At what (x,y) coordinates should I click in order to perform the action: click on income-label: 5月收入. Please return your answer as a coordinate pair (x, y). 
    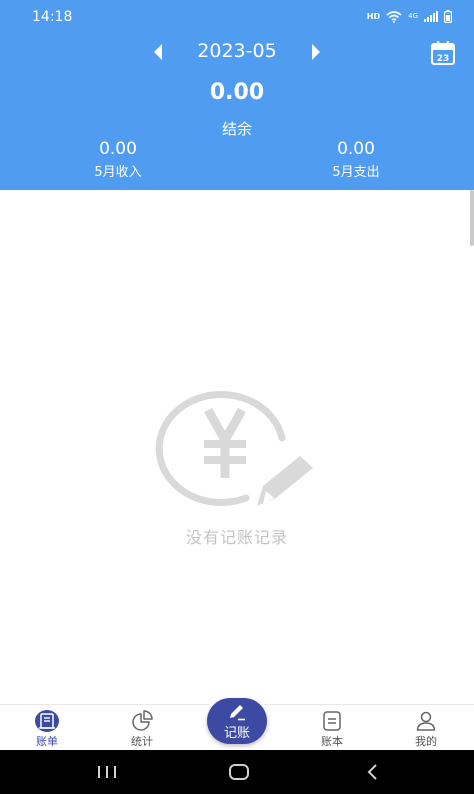
    Looking at the image, I should click on (118, 172).